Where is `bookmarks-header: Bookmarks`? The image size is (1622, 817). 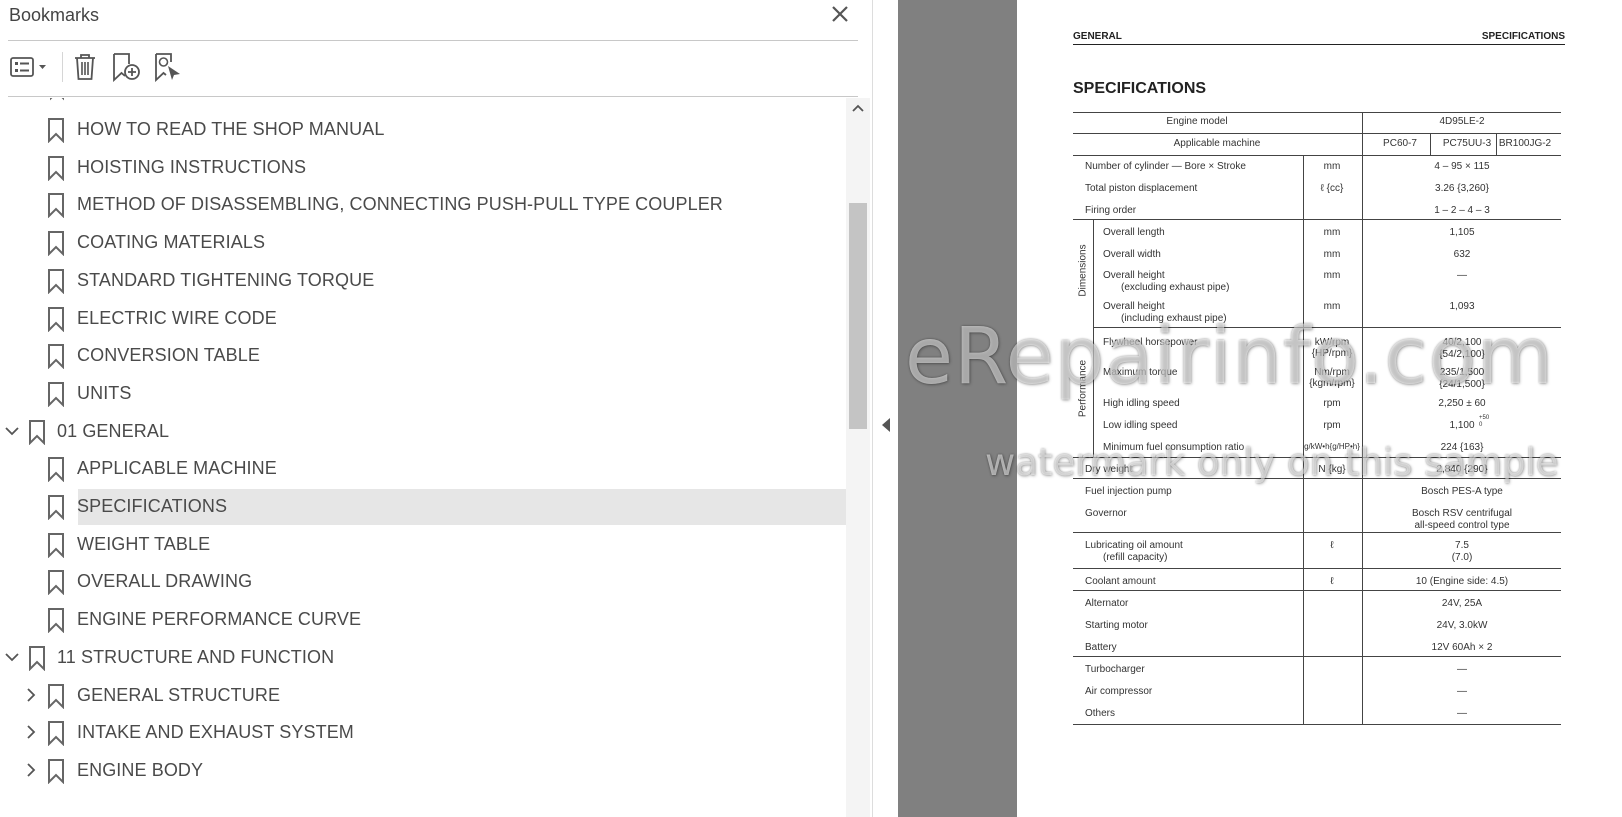 bookmarks-header: Bookmarks is located at coordinates (436, 18).